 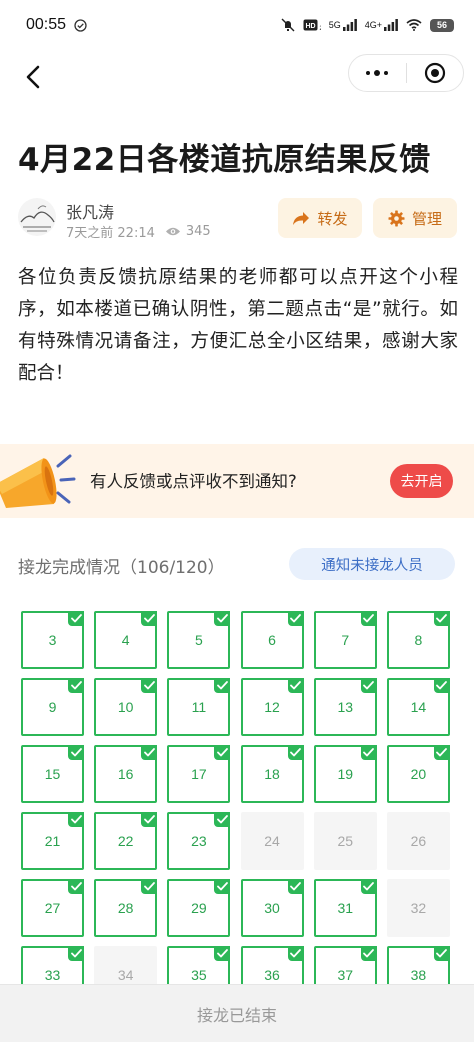 I want to click on grid-cell: 10, so click(x=126, y=707).